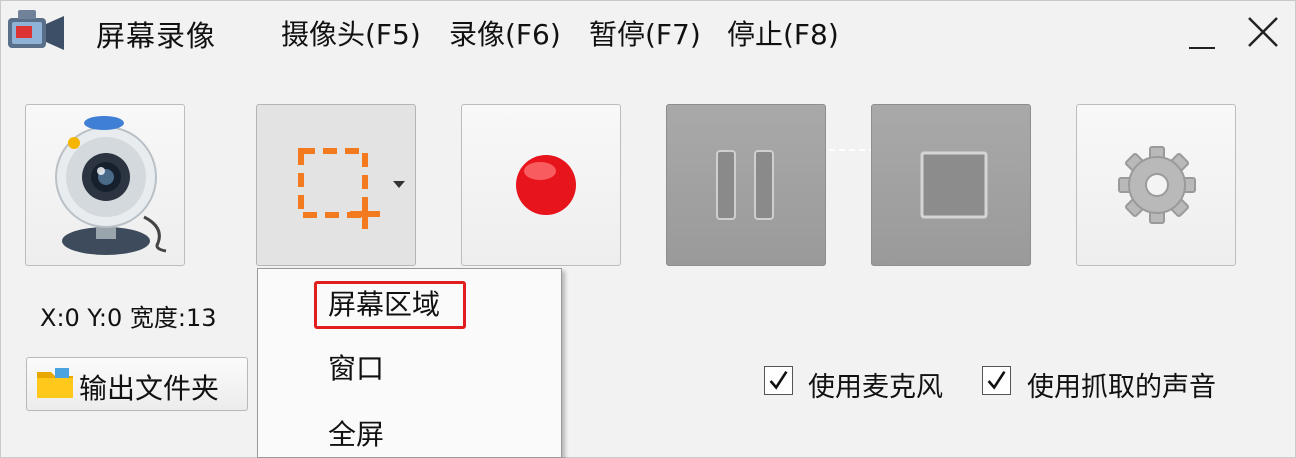 The image size is (1296, 458). What do you see at coordinates (1121, 384) in the screenshot?
I see `capture-sound-checkbox-label: 使用抓取的声音` at bounding box center [1121, 384].